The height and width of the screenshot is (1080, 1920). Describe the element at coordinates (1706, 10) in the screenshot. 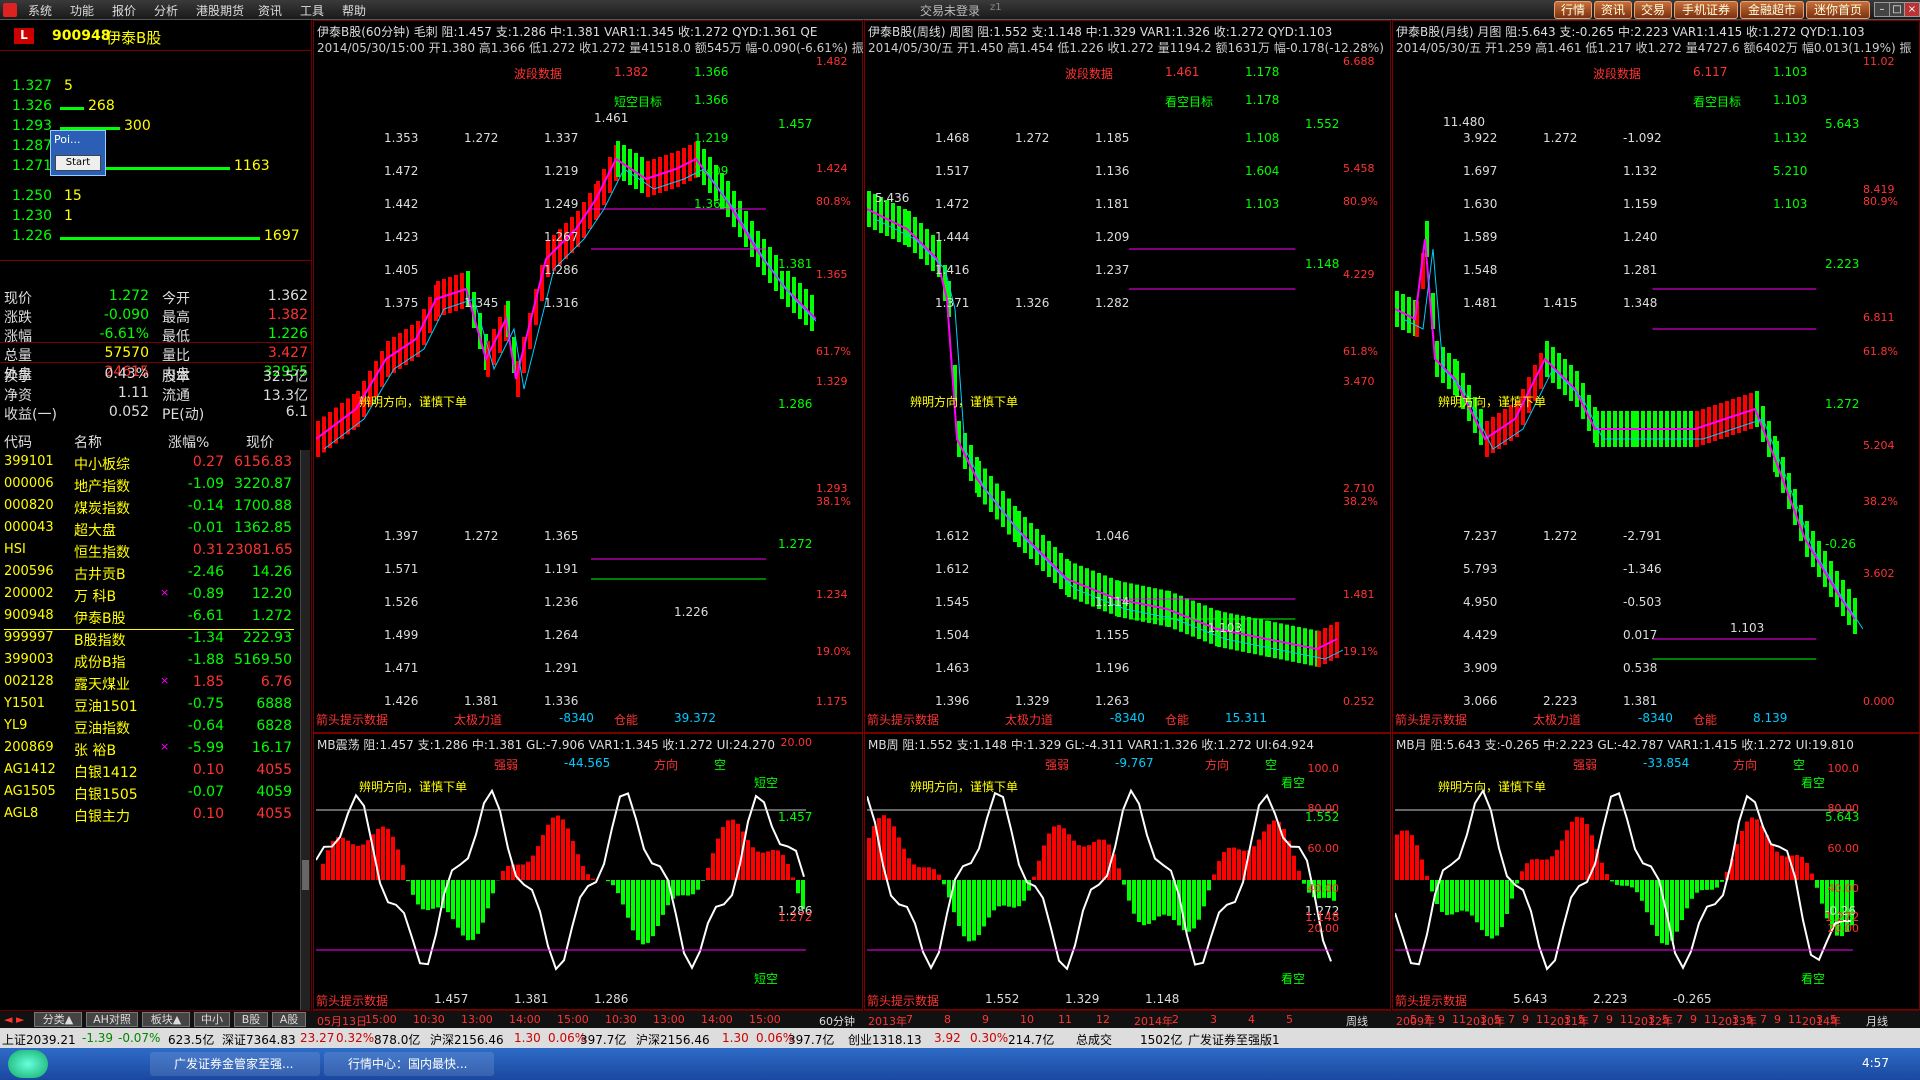

I see `tab-mobile-securities: 手机证券` at that location.